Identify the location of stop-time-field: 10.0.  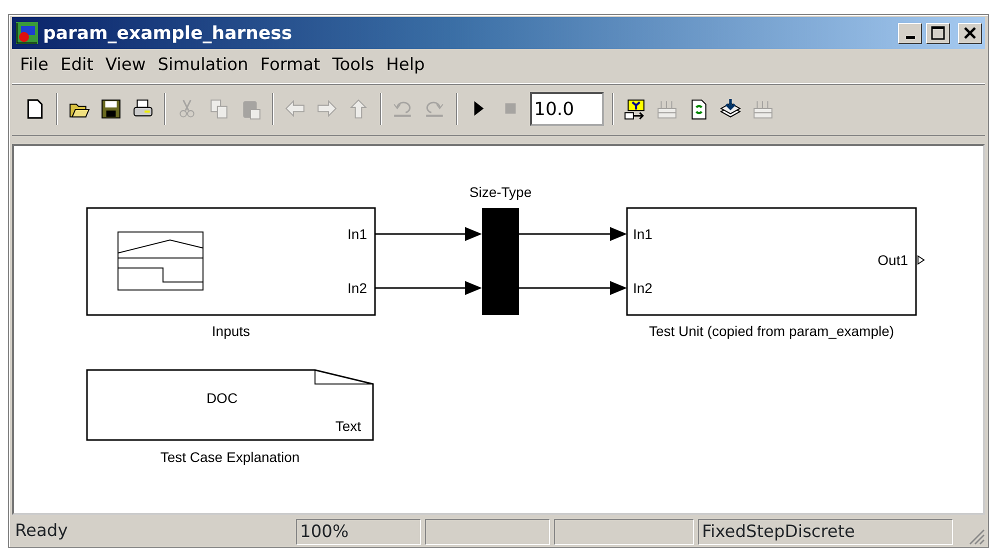
(567, 109).